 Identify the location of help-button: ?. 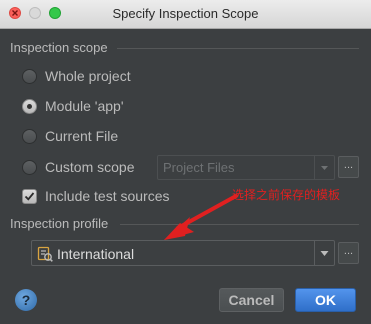
(26, 300).